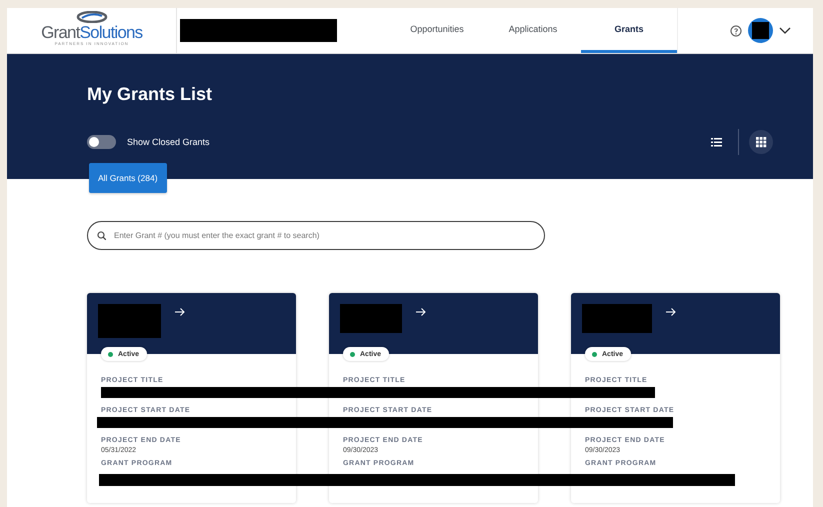 This screenshot has width=823, height=507. What do you see at coordinates (316, 235) in the screenshot?
I see `search-field: Enter Grant # (you must enter the exact grant # to search)` at bounding box center [316, 235].